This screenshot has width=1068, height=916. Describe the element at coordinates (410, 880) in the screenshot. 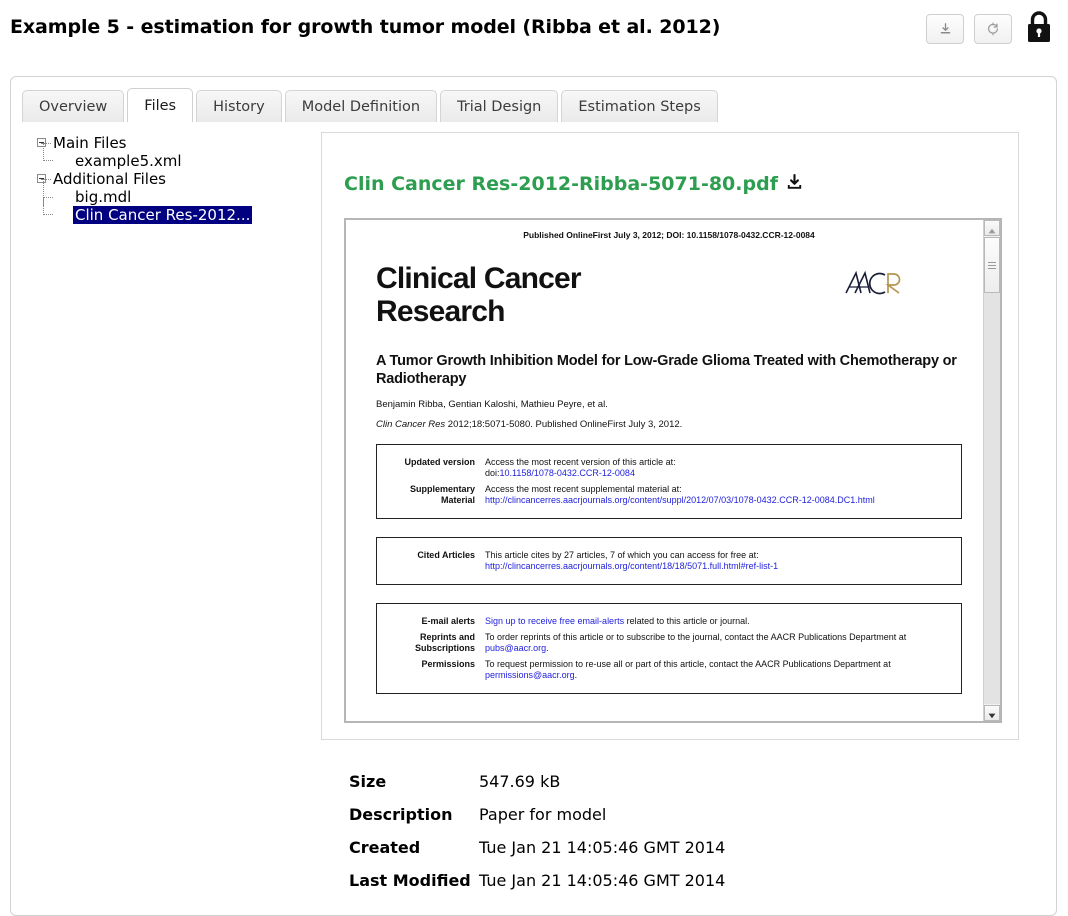

I see `metadata-key: Last Modified` at that location.